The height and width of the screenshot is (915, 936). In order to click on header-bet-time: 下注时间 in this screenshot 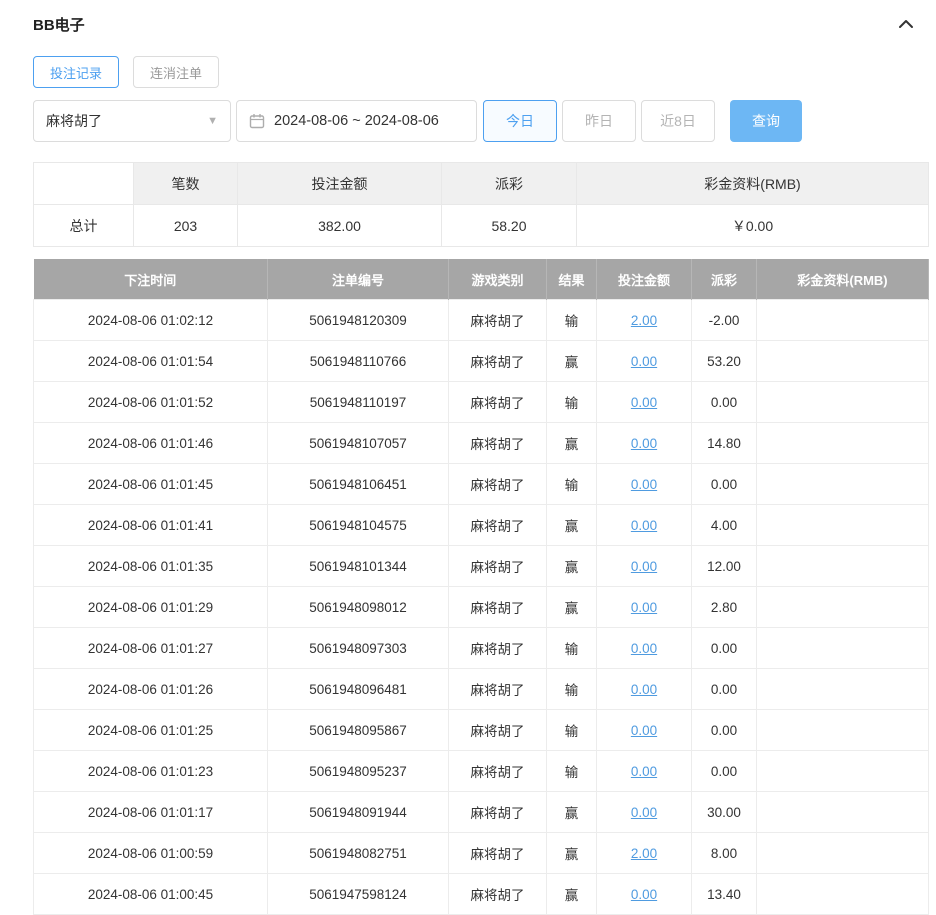, I will do `click(150, 279)`.